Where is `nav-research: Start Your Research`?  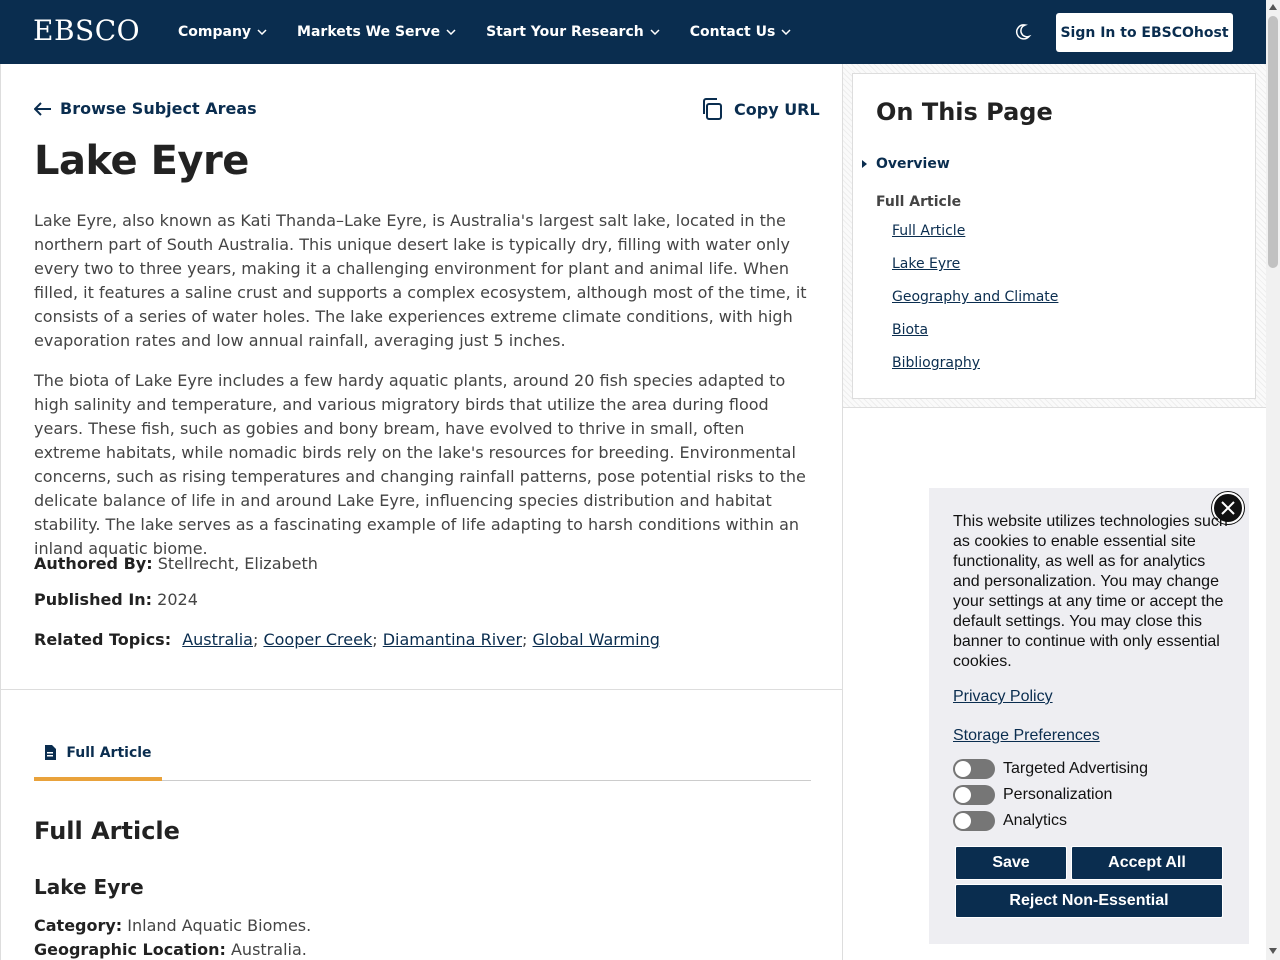 nav-research: Start Your Research is located at coordinates (573, 32).